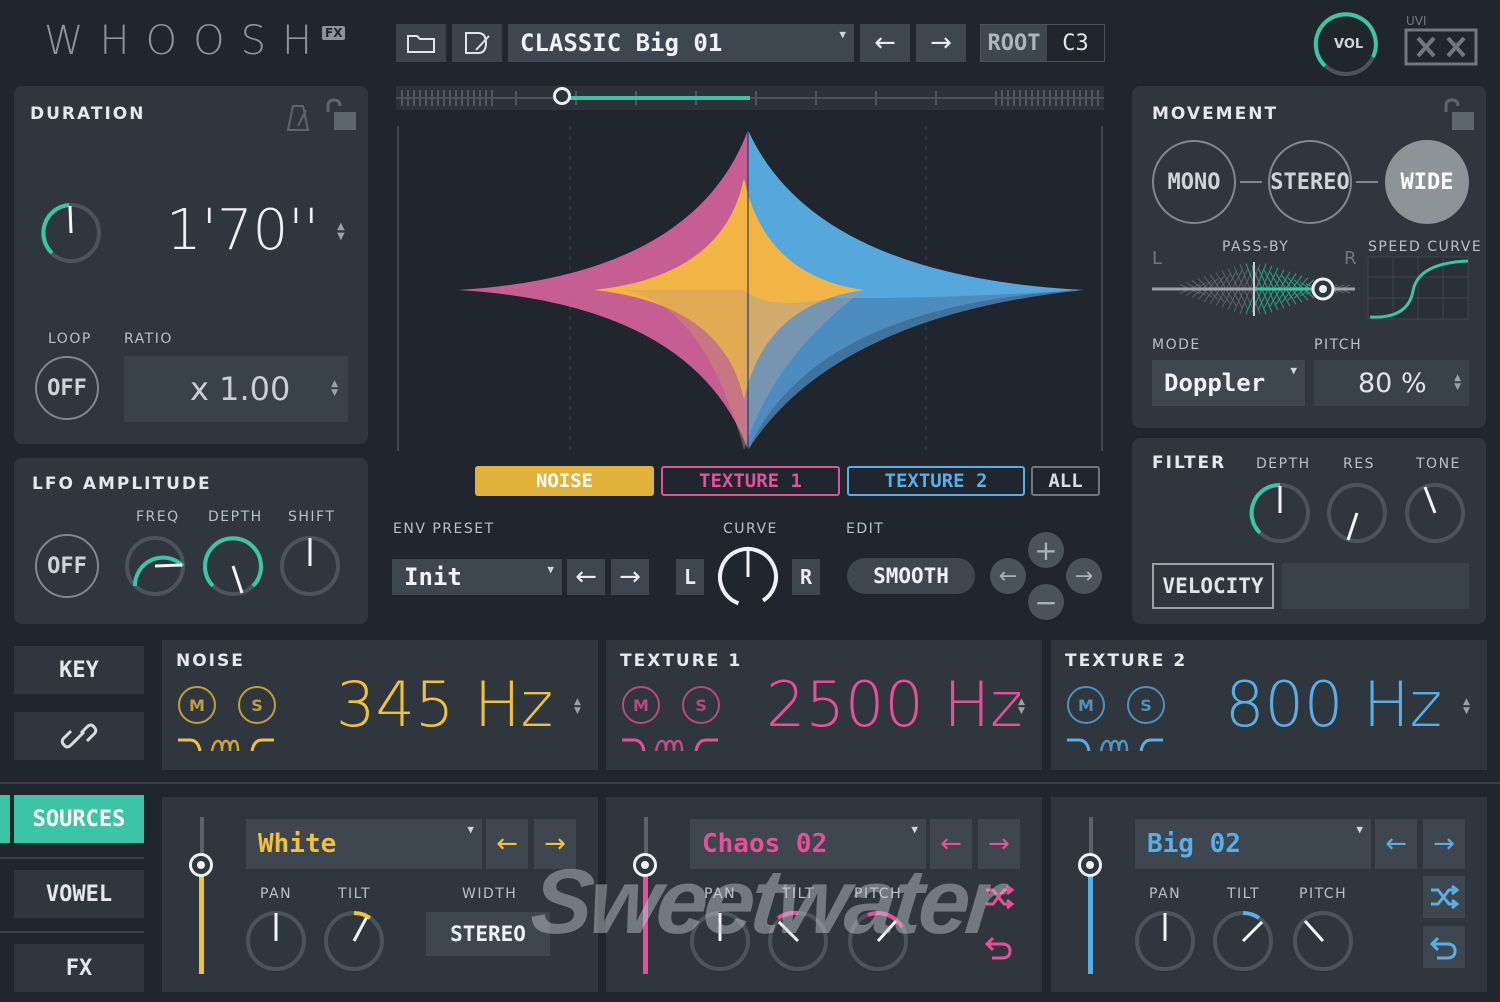 The width and height of the screenshot is (1500, 1002). I want to click on curve-knob, so click(748, 577).